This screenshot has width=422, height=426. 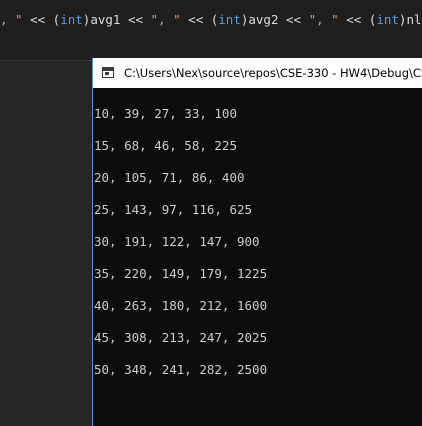 I want to click on code-token-text: )avg2 <<, so click(x=274, y=19).